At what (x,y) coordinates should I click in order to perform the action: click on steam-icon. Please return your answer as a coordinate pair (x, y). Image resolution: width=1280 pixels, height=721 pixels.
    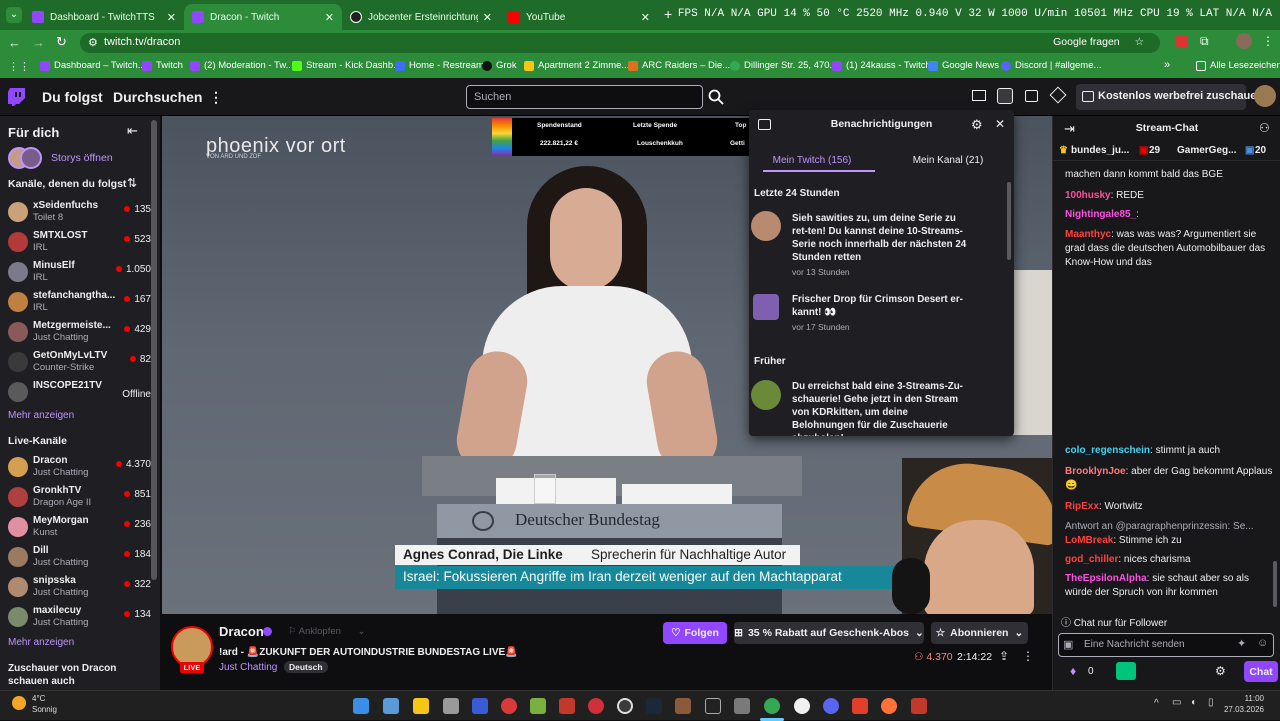
    Looking at the image, I should click on (654, 706).